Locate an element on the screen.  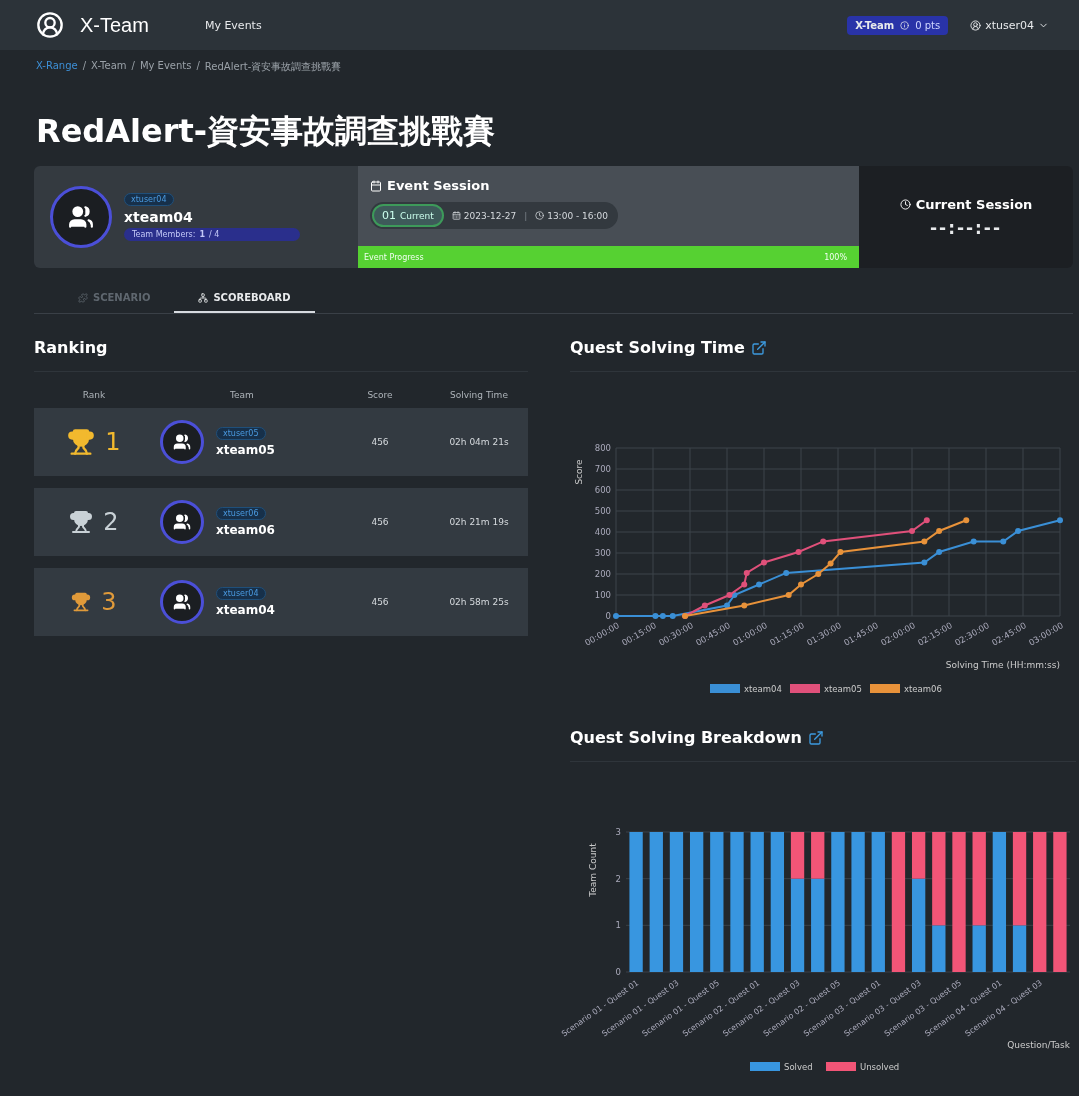
time-cell-text: 02h 58m 25s is located at coordinates (479, 602).